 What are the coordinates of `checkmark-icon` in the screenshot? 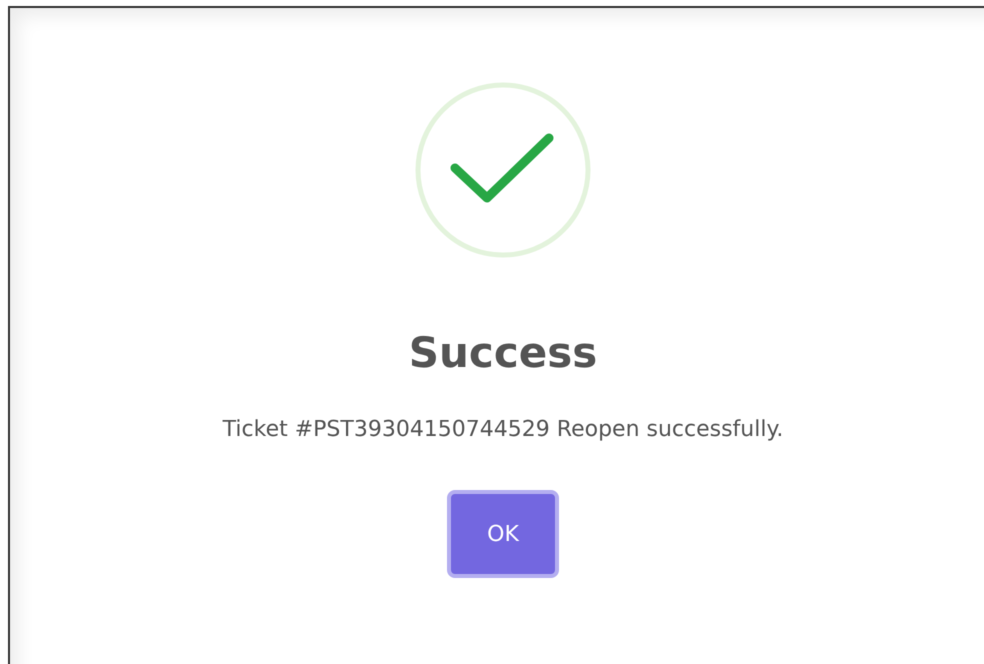 It's located at (503, 170).